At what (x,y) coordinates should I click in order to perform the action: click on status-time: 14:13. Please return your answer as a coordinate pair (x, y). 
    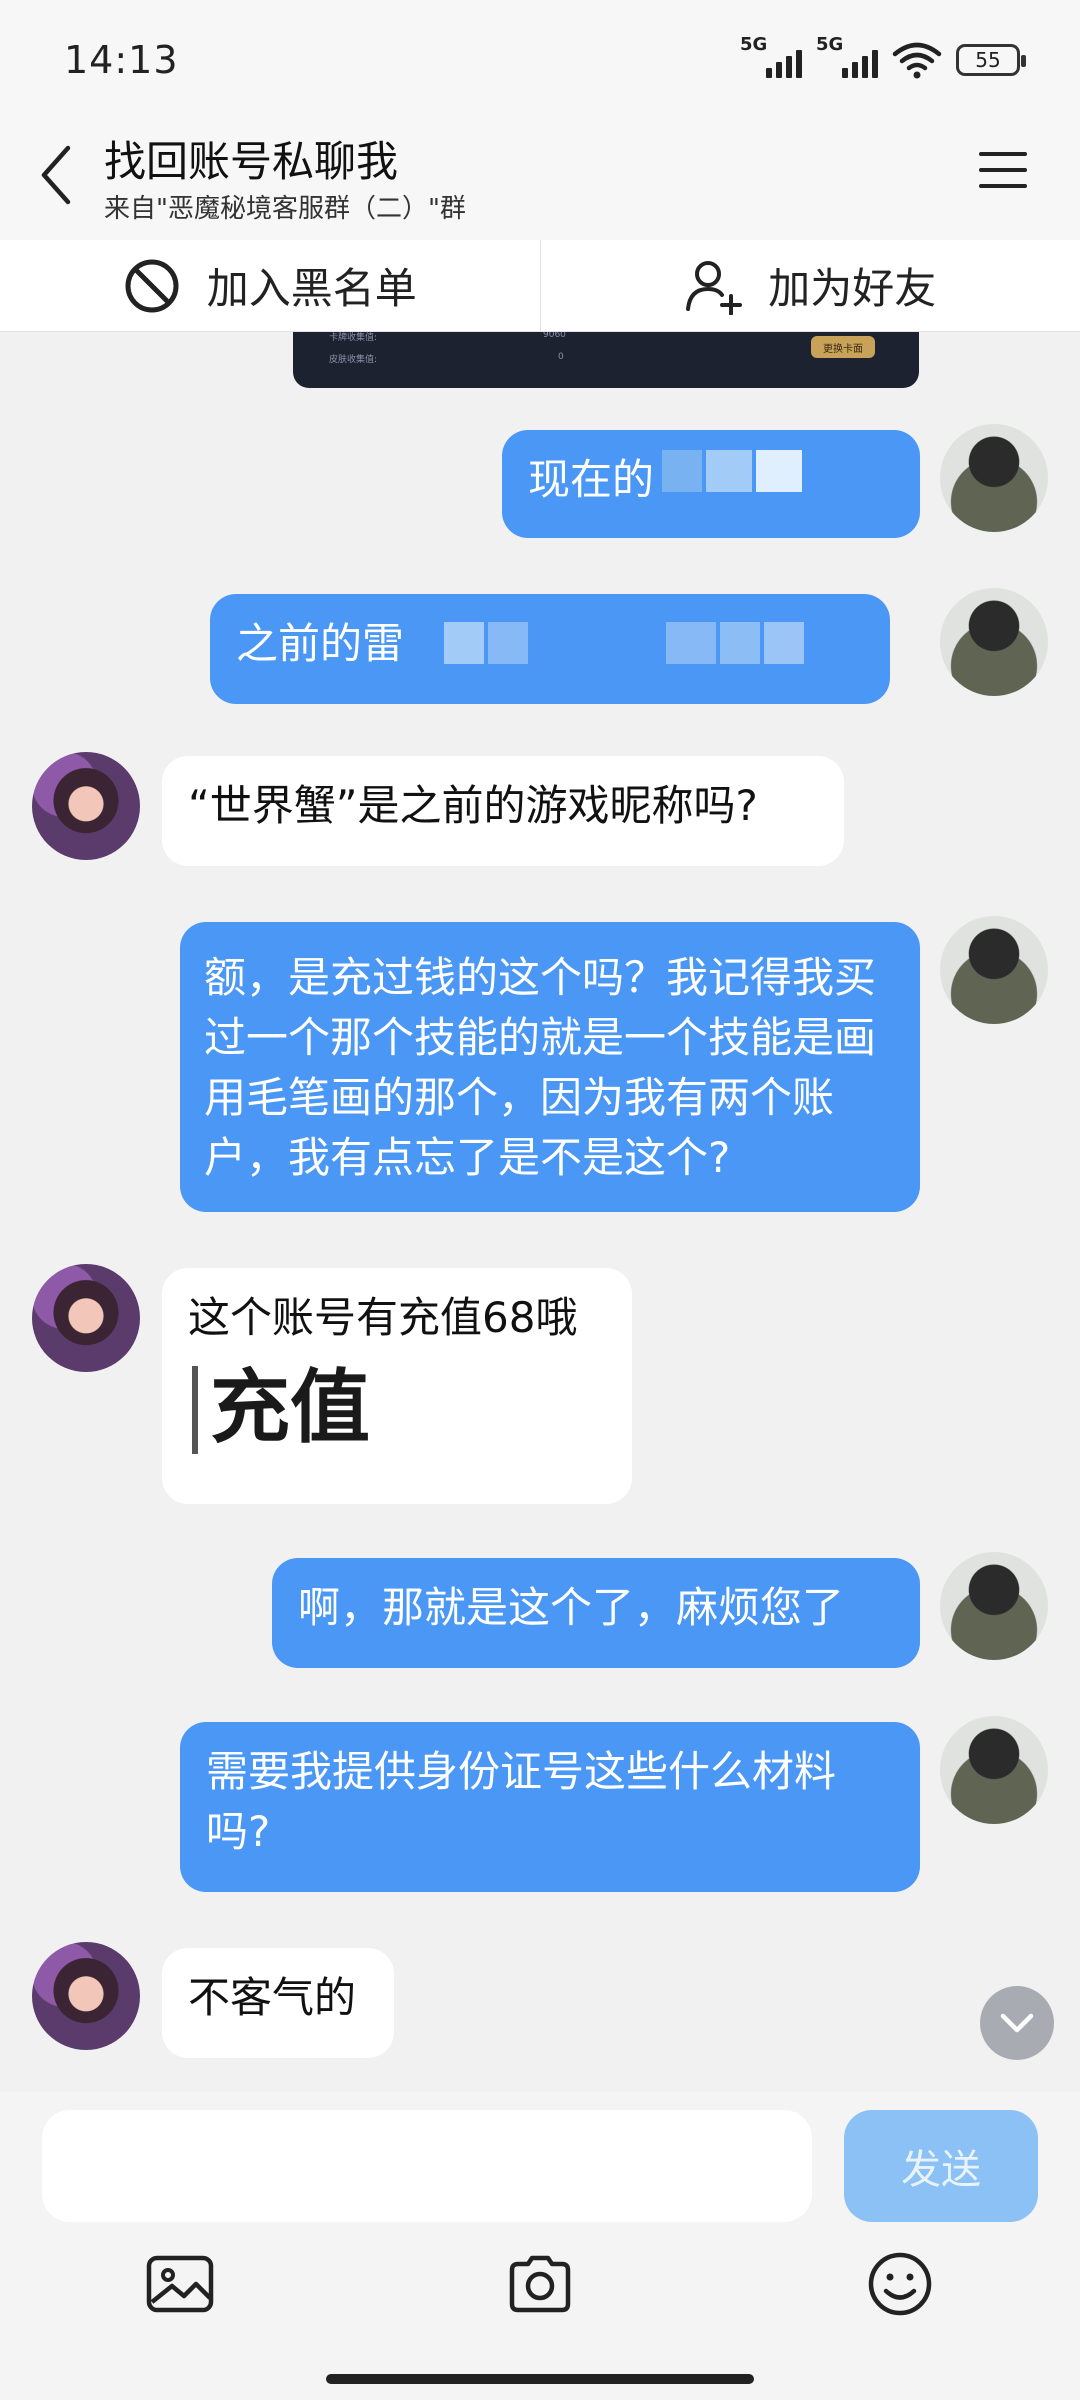
    Looking at the image, I should click on (121, 60).